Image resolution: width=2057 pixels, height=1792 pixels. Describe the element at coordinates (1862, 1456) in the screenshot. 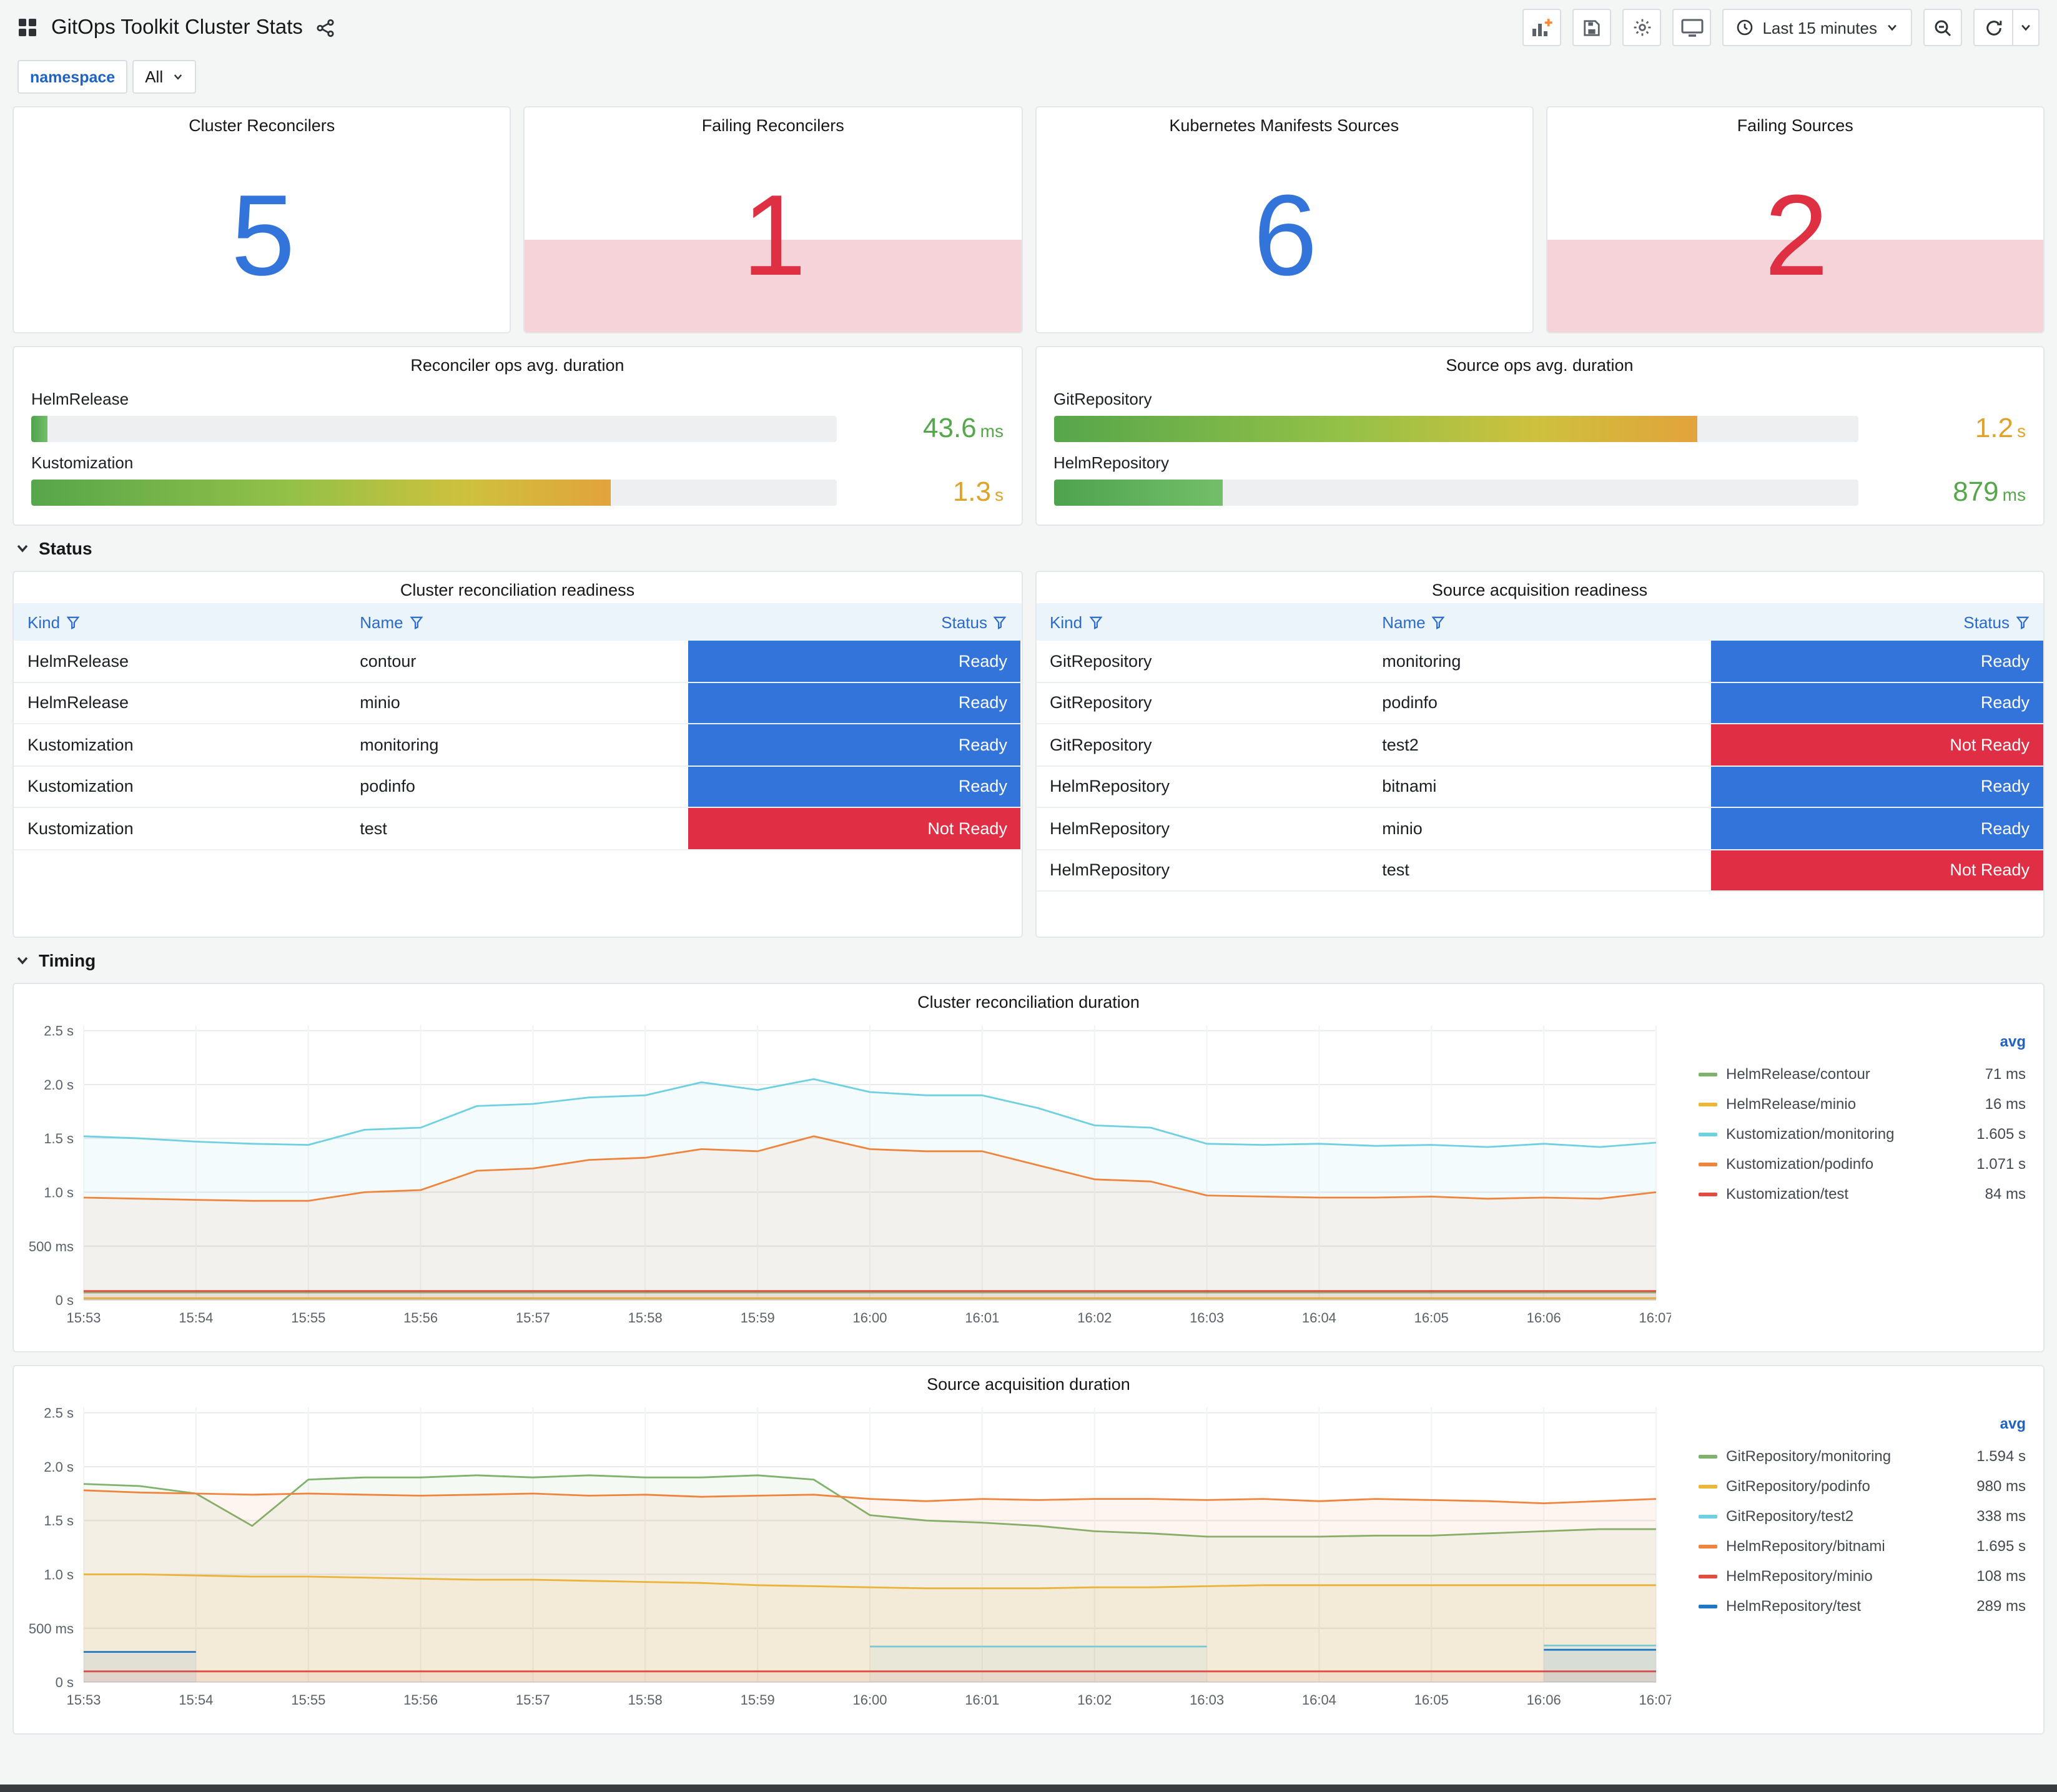

I see `legend-item: GitRepository/monitoring 1.594 s` at that location.